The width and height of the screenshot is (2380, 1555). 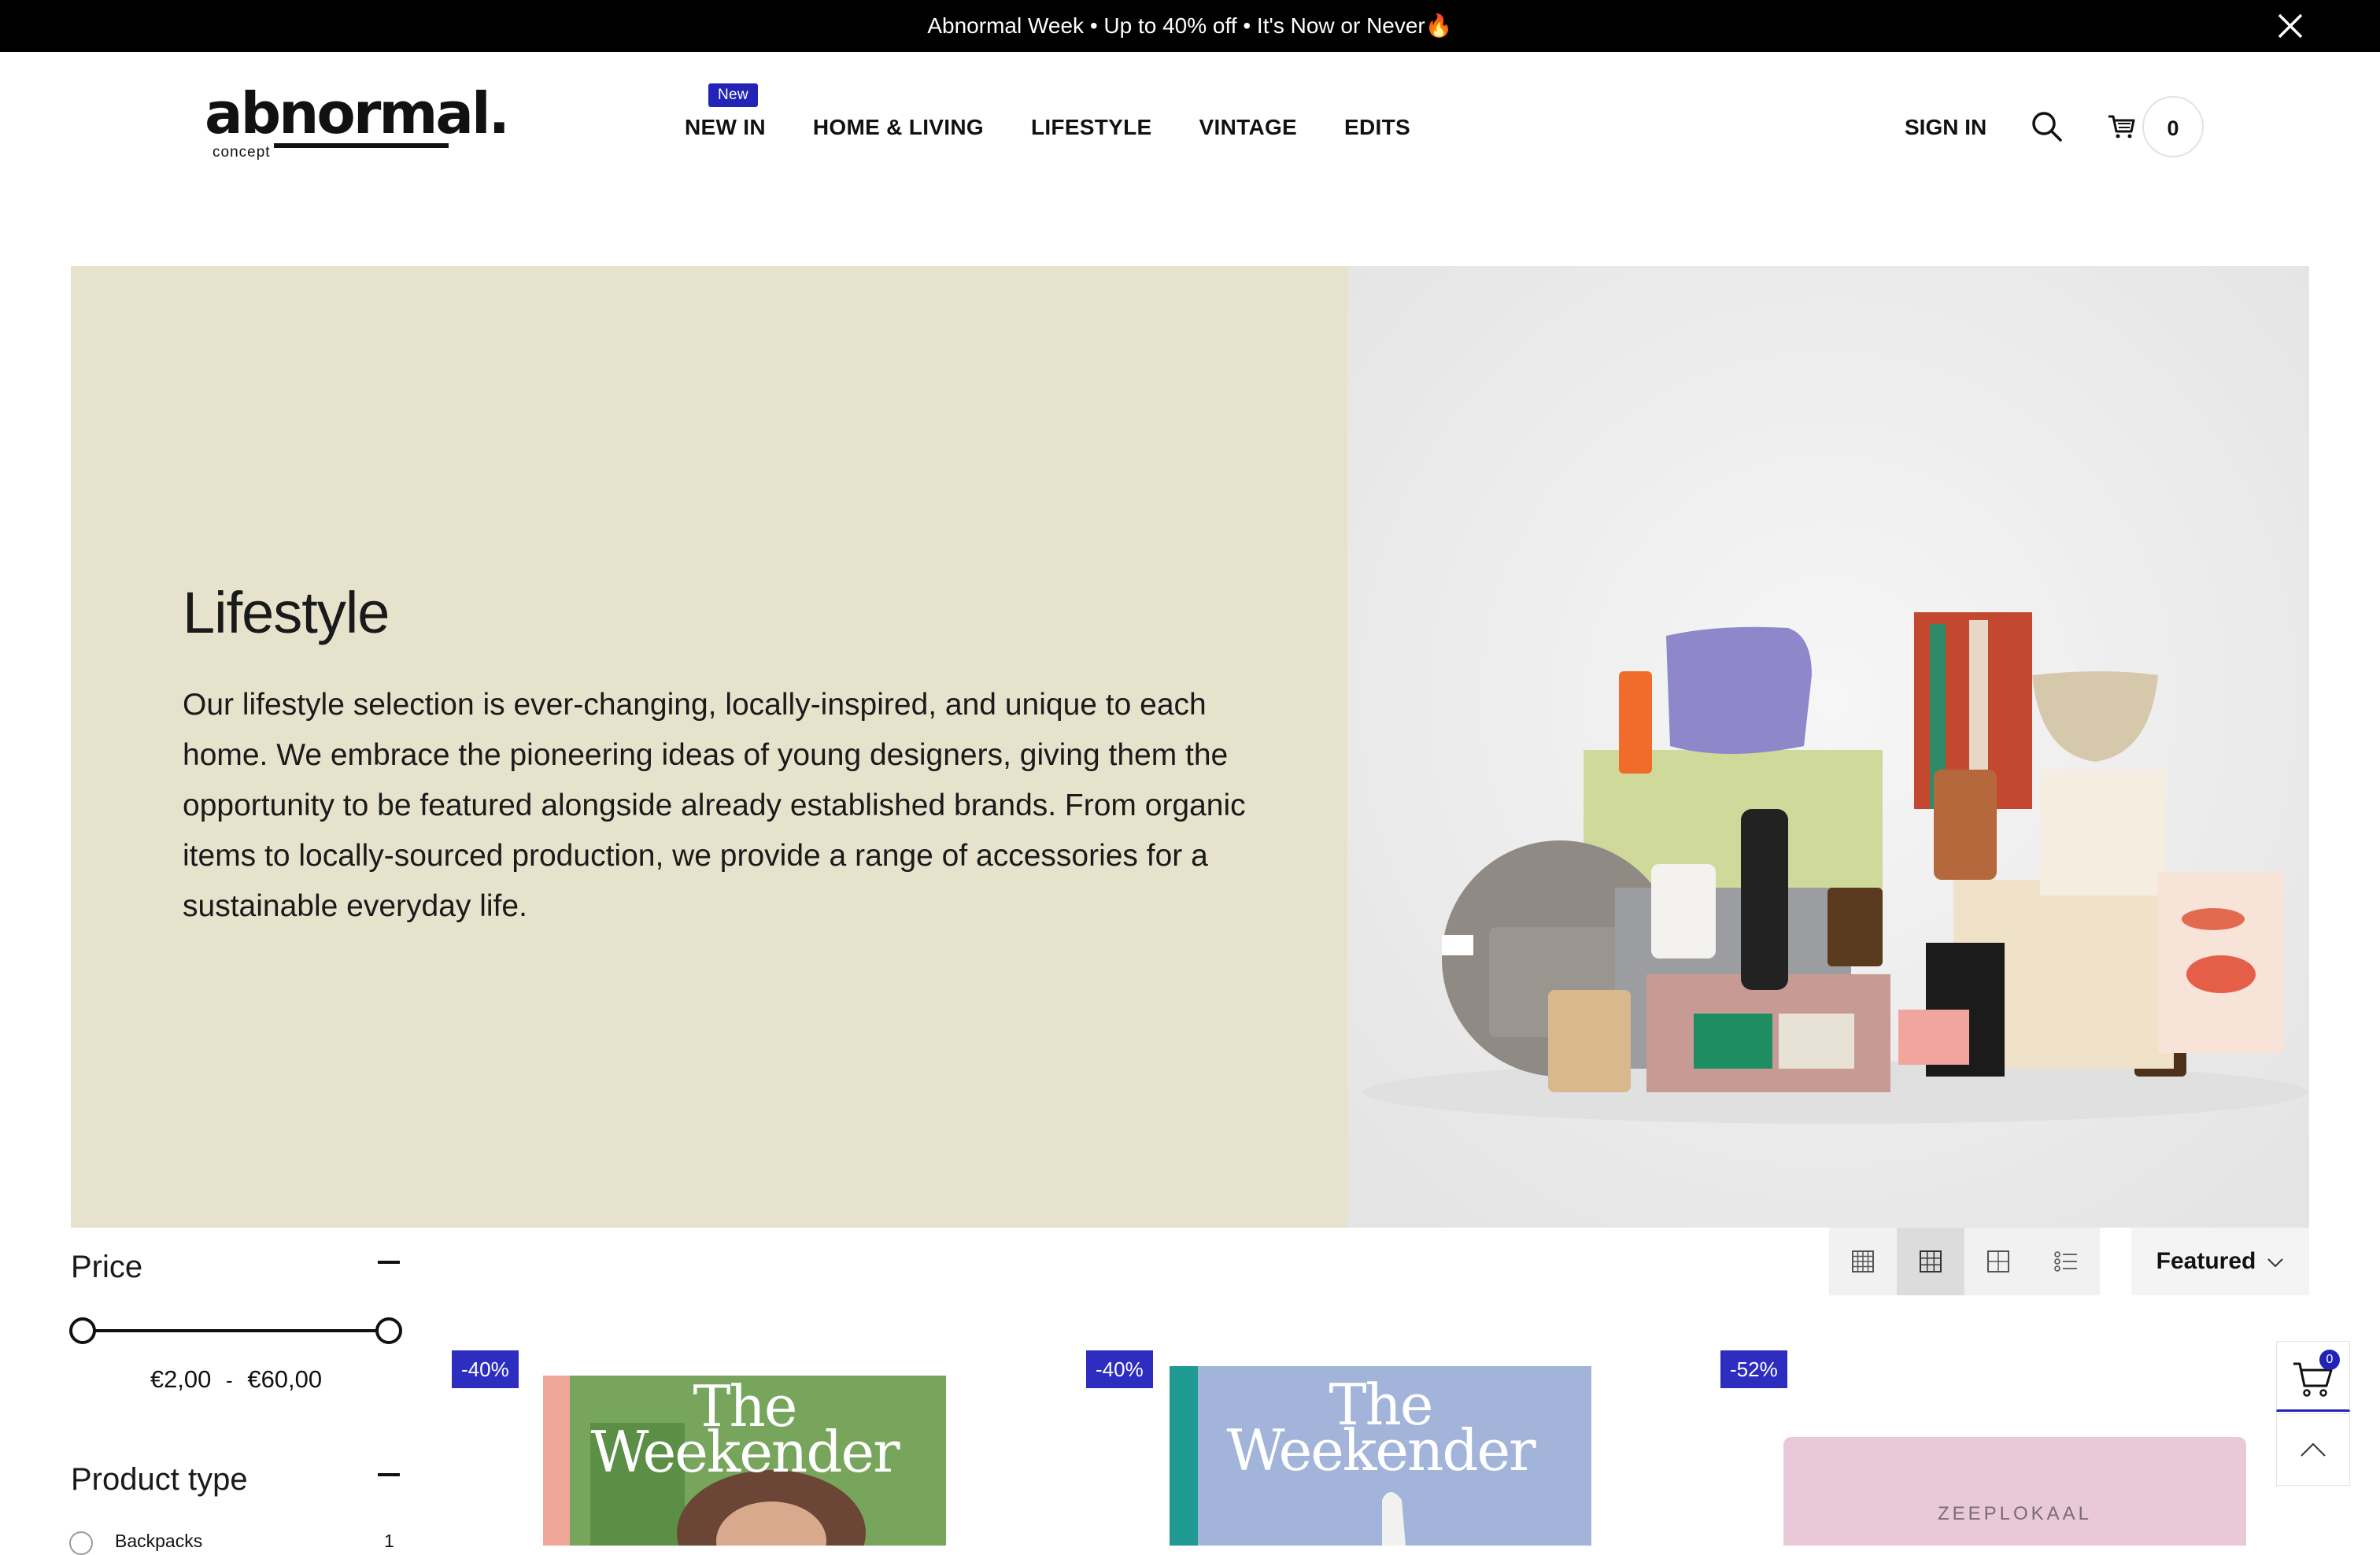 What do you see at coordinates (236, 1330) in the screenshot?
I see `price-slider-track` at bounding box center [236, 1330].